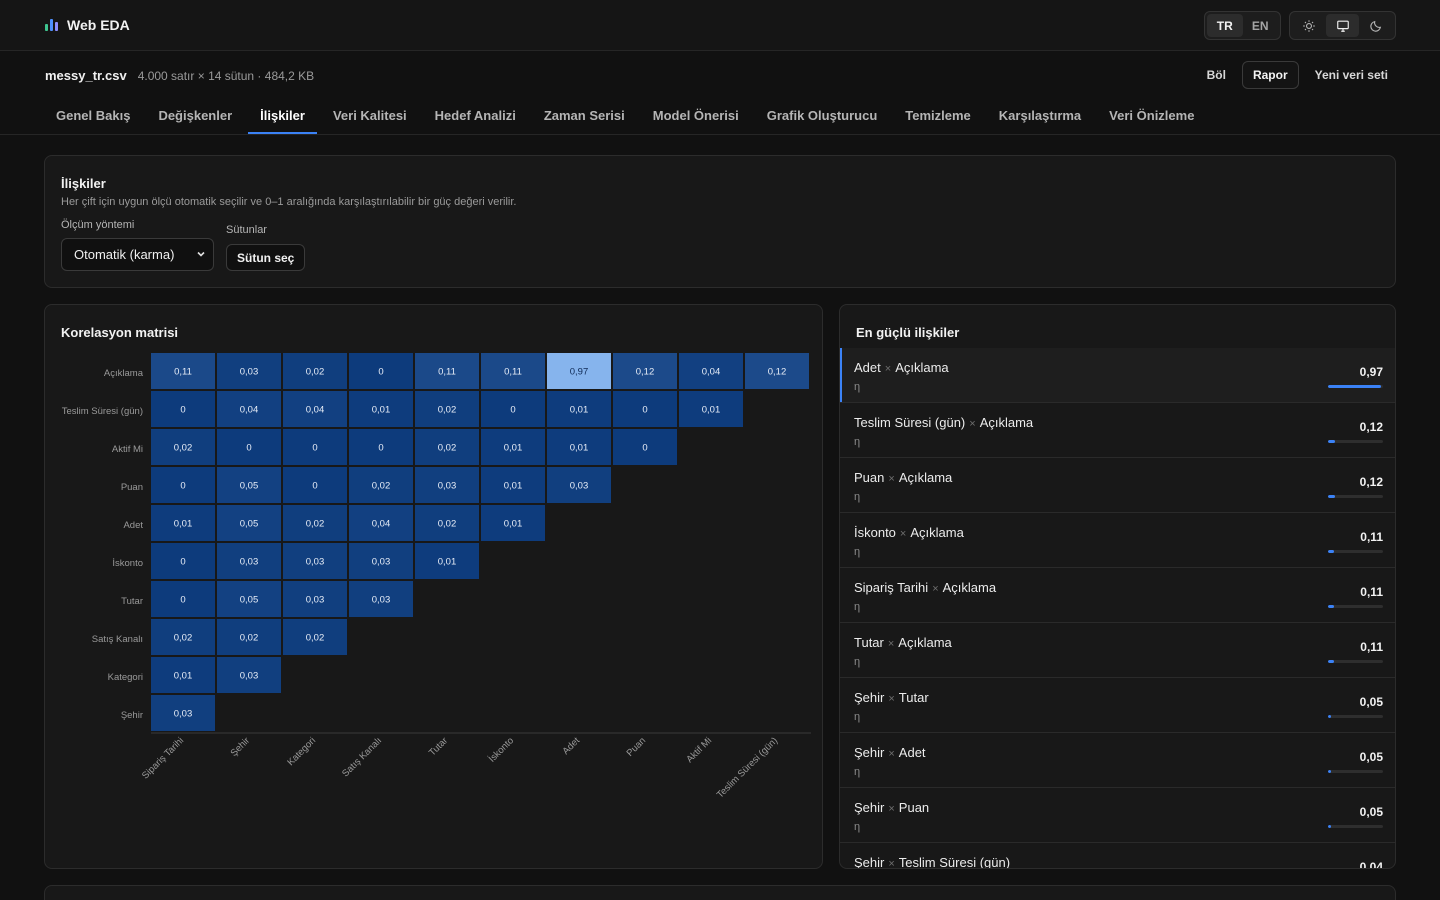  Describe the element at coordinates (909, 532) in the screenshot. I see `relation-pair: İskonto × Açıklama` at that location.